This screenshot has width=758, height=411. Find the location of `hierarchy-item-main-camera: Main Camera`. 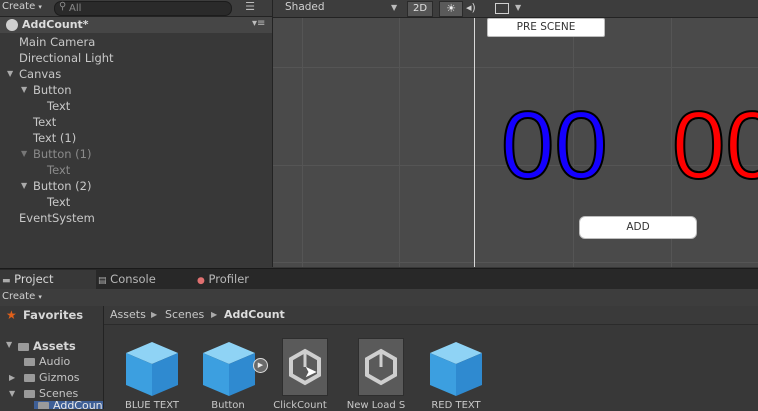

hierarchy-item-main-camera: Main Camera is located at coordinates (57, 42).